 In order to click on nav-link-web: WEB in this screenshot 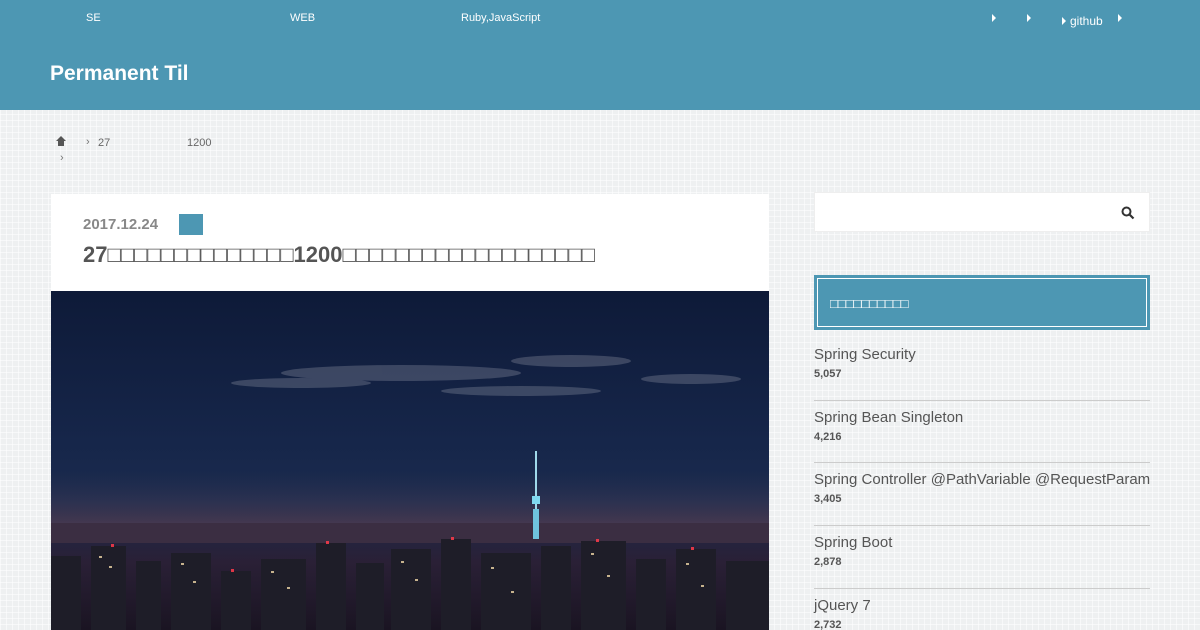, I will do `click(302, 18)`.